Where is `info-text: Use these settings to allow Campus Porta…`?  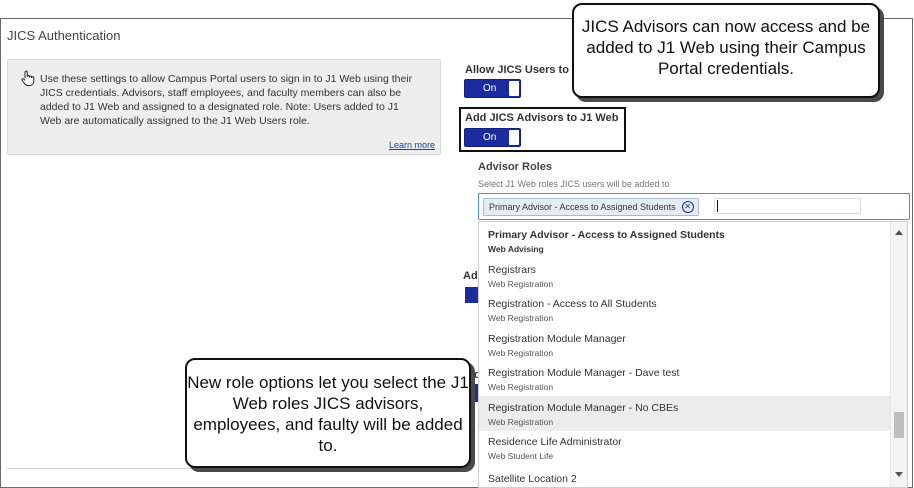
info-text: Use these settings to allow Campus Porta… is located at coordinates (226, 100).